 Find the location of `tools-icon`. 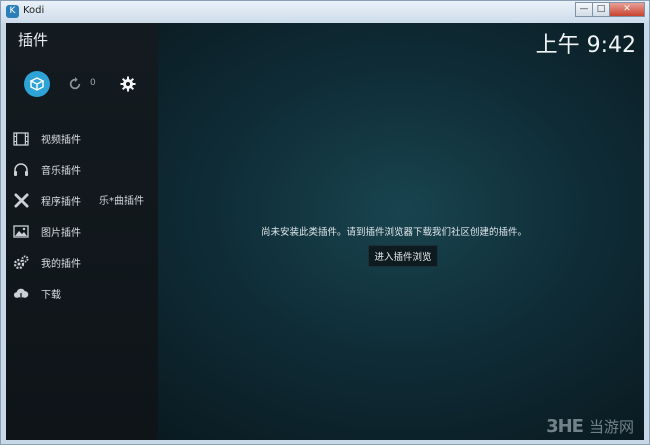

tools-icon is located at coordinates (21, 201).